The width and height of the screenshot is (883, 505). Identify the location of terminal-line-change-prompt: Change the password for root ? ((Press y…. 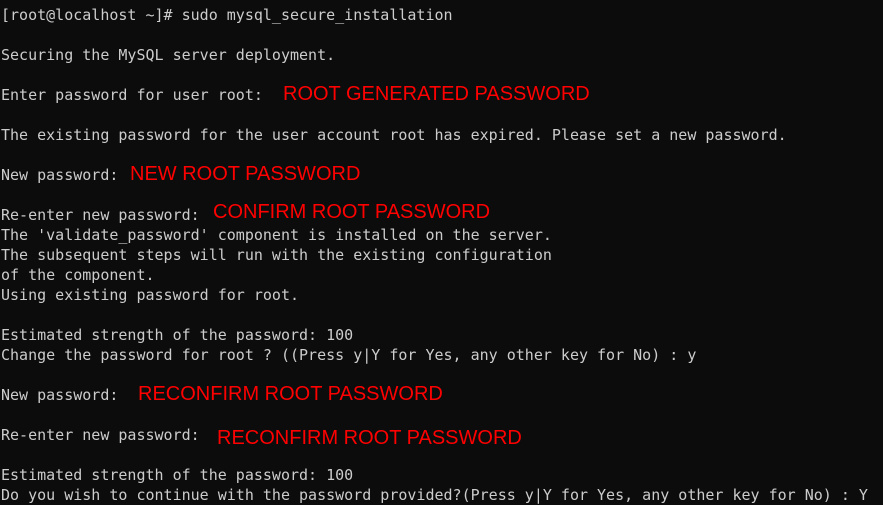
(349, 355).